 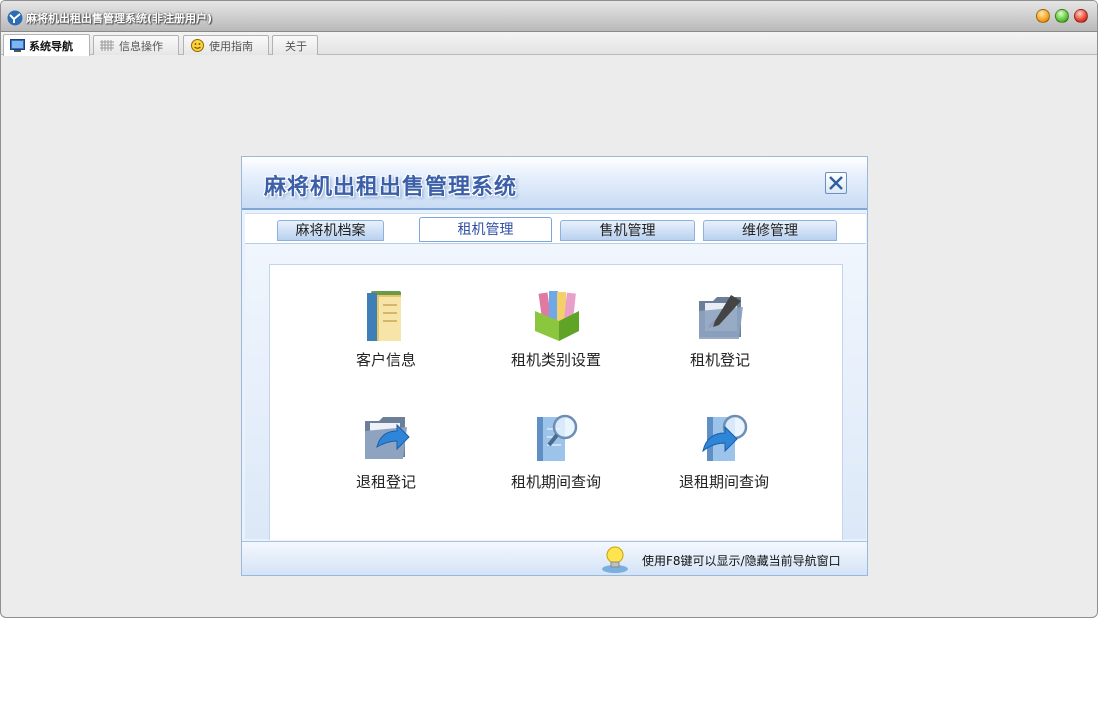 I want to click on tab-user-guide: 使用指南, so click(x=226, y=45).